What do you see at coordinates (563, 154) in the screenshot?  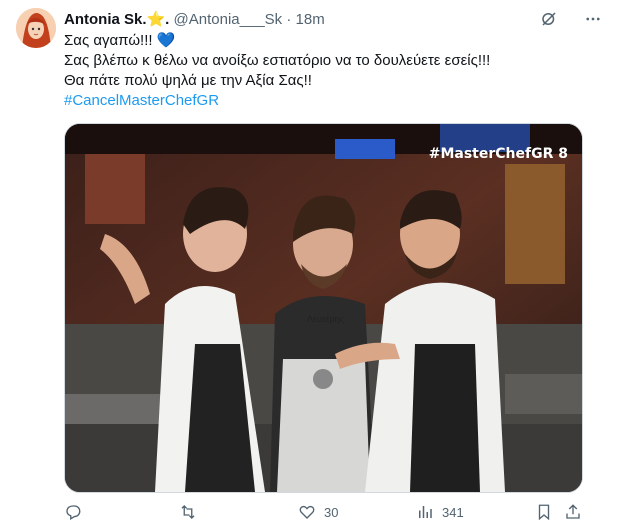 I see `media-overlay-number: 8` at bounding box center [563, 154].